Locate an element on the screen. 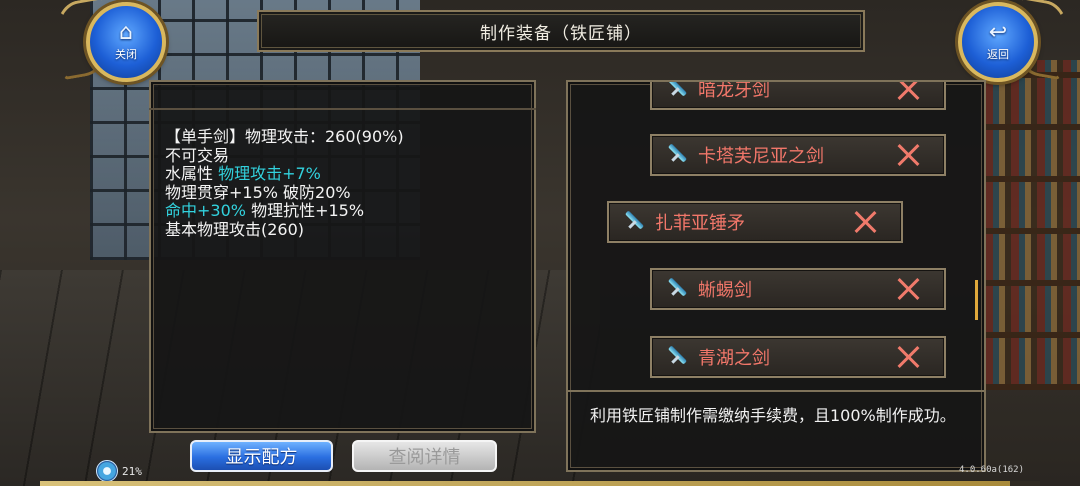 Image resolution: width=1080 pixels, height=486 pixels. page-title: 制作装备（铁匠铺） is located at coordinates (561, 33).